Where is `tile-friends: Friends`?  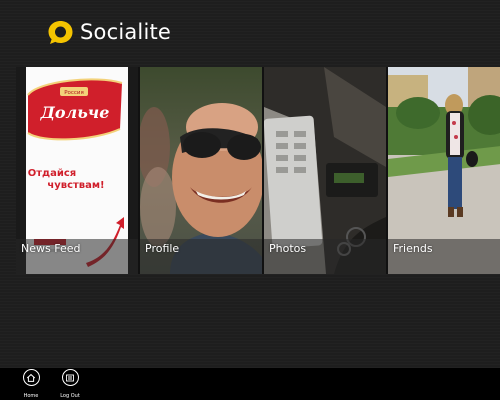 tile-friends: Friends is located at coordinates (444, 170).